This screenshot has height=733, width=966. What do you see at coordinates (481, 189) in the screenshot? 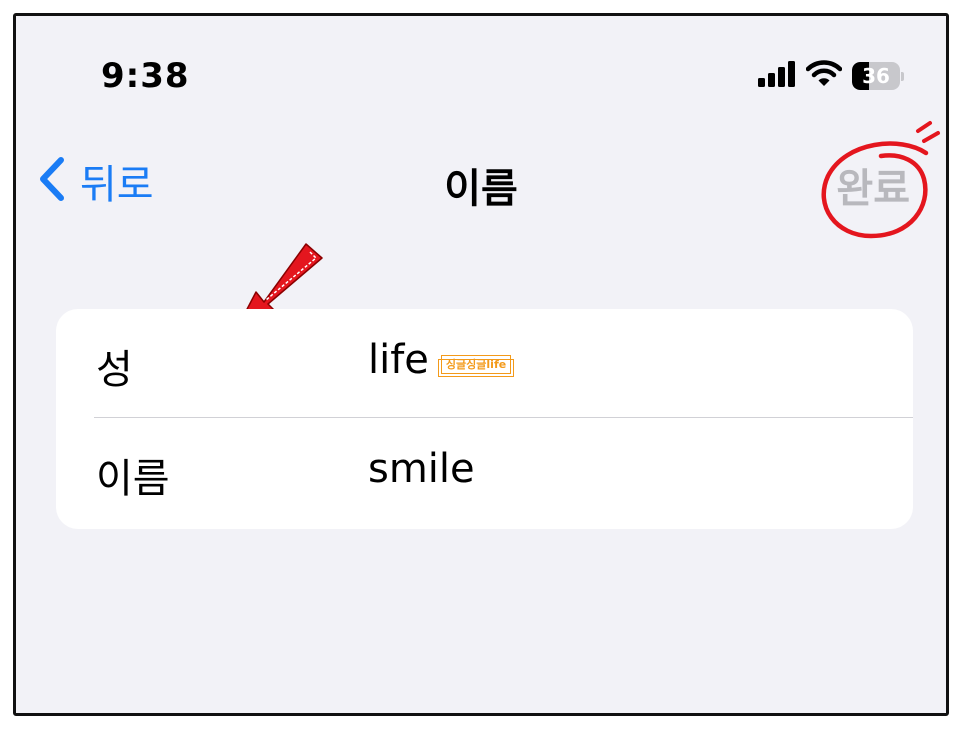
I see `page-title: 이름` at bounding box center [481, 189].